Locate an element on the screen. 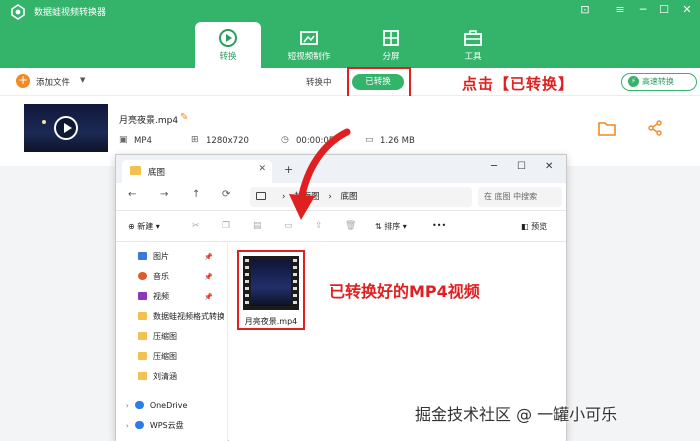 Image resolution: width=700 pixels, height=441 pixels. sidebar-item-folder: 数据蛙视频格式转换 is located at coordinates (181, 319).